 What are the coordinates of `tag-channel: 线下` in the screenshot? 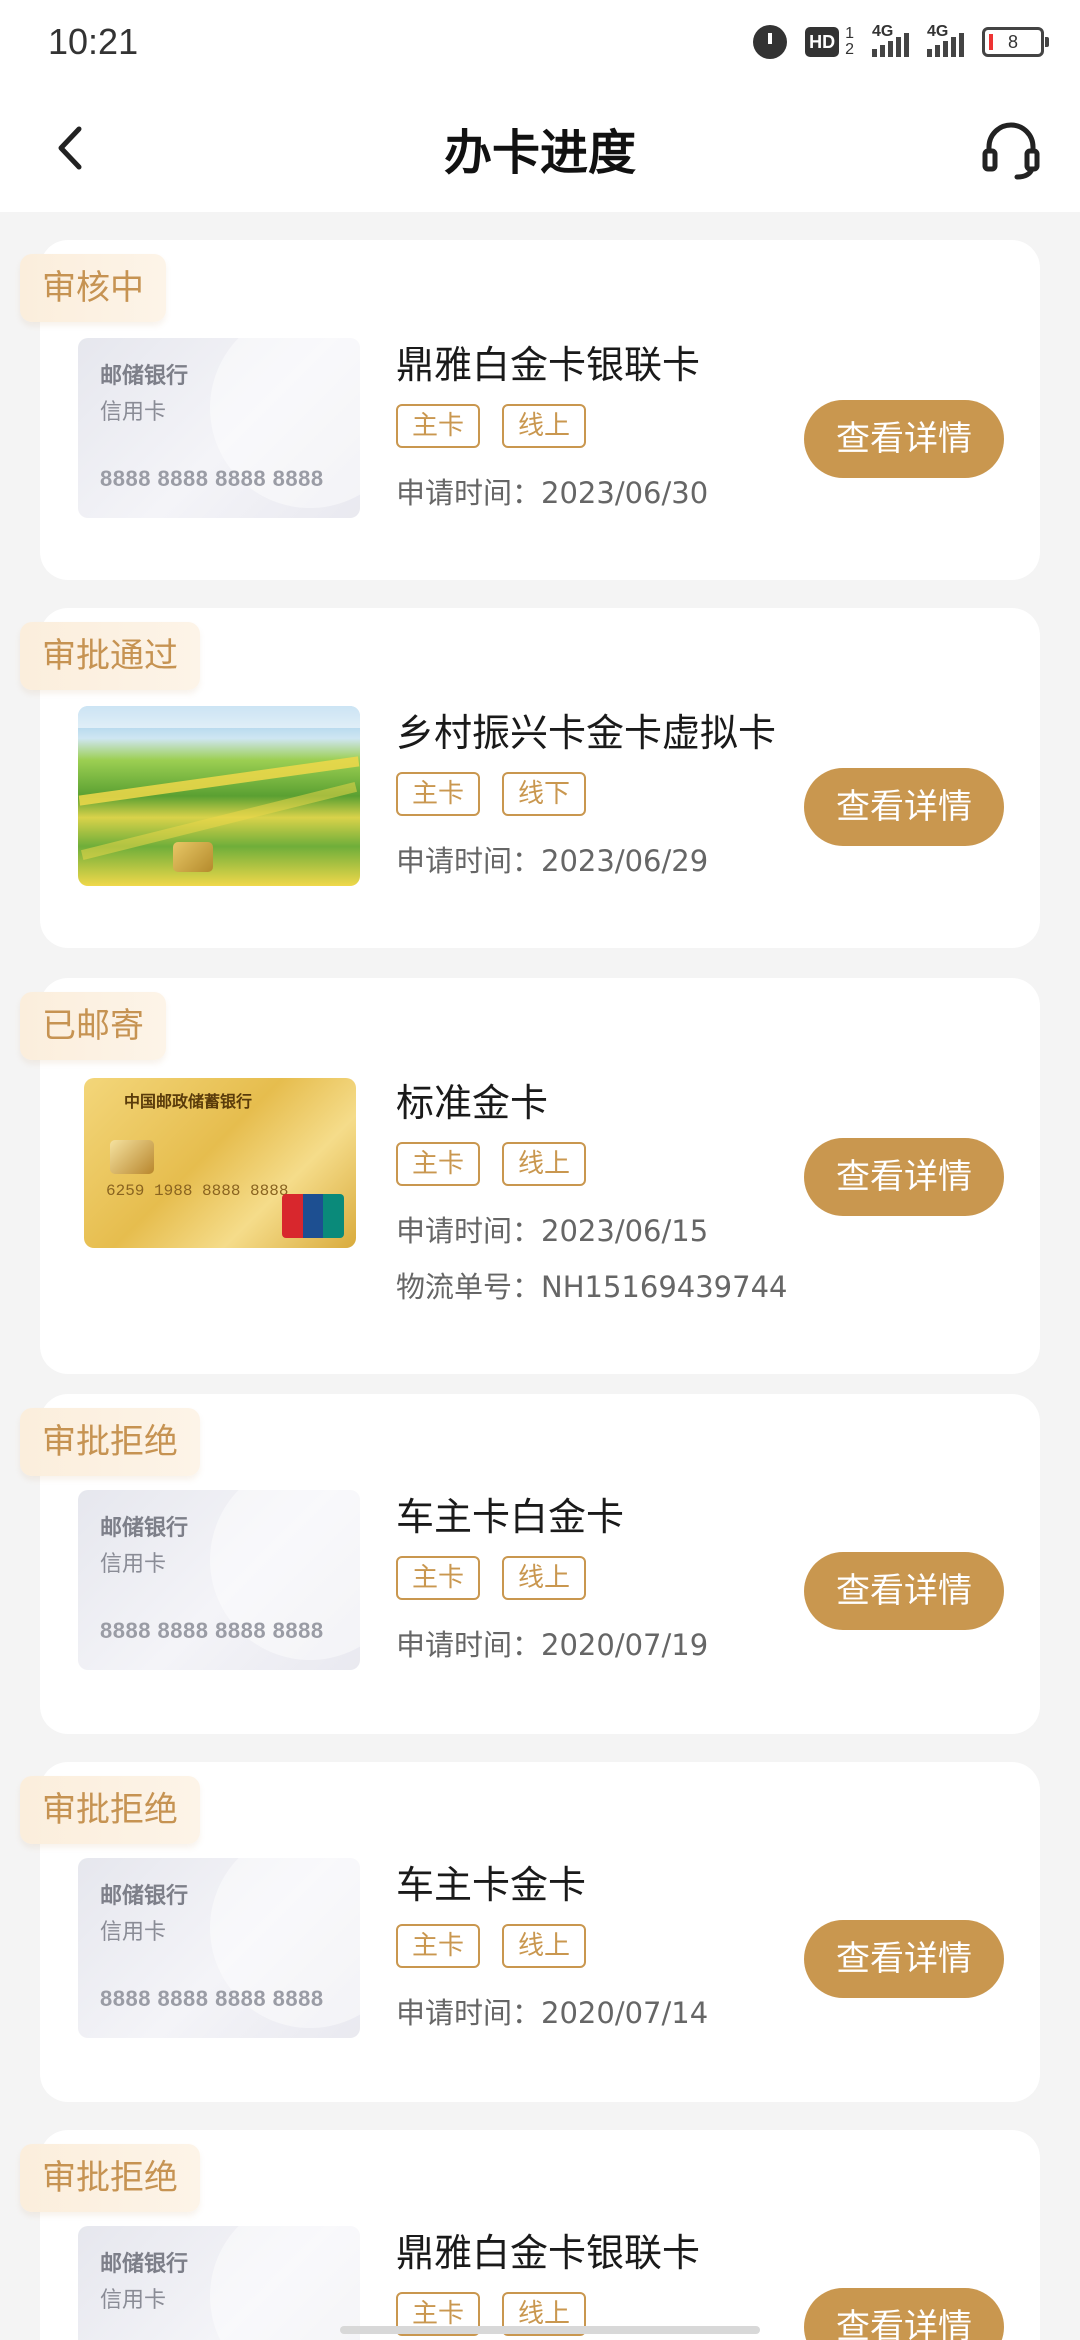 It's located at (544, 794).